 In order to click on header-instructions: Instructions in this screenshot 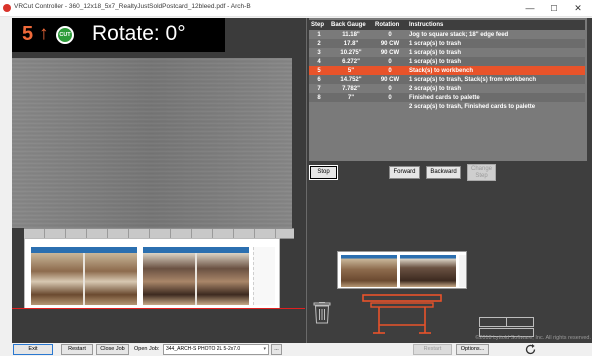, I will do `click(496, 25)`.